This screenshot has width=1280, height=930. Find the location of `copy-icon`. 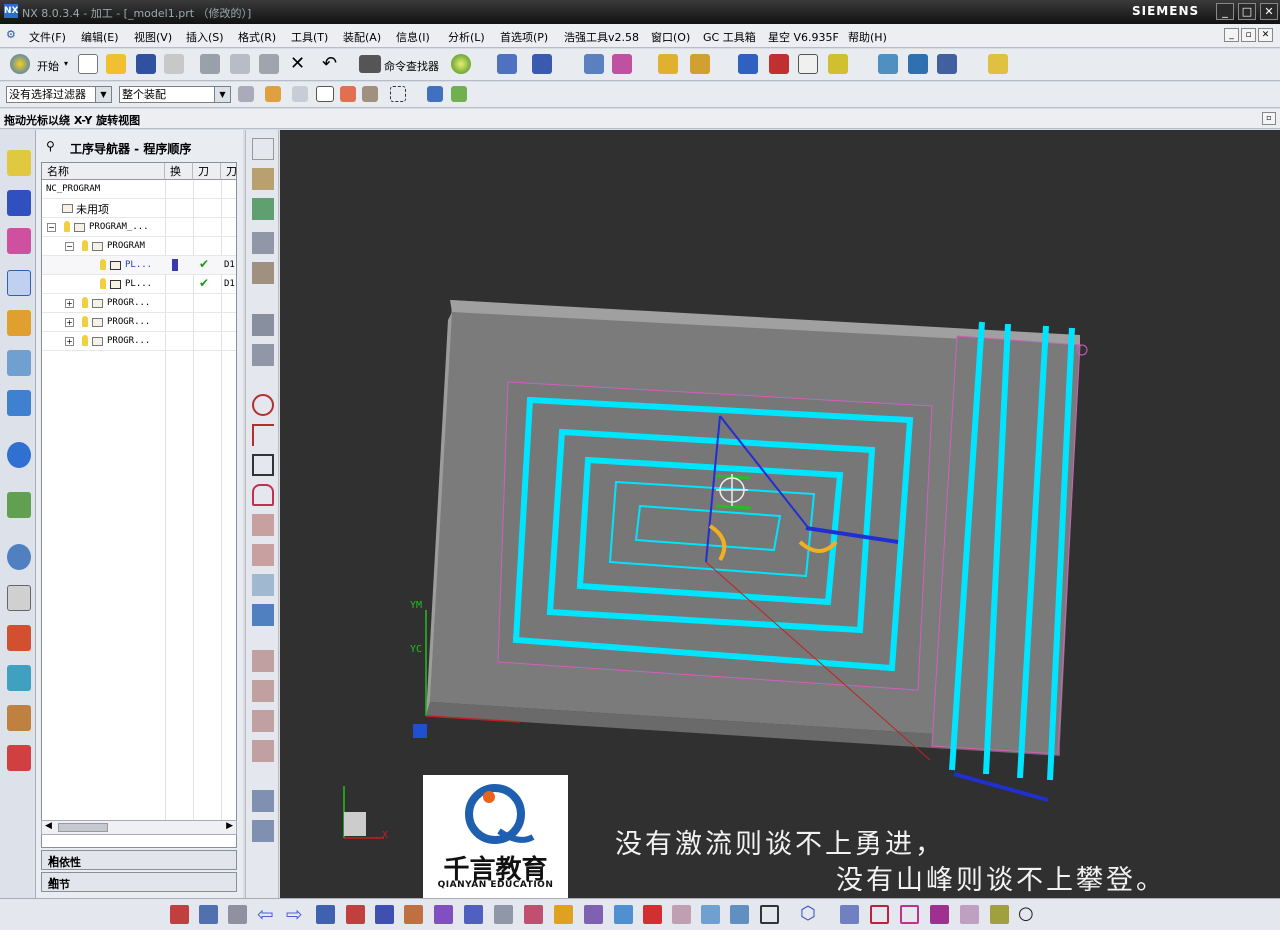

copy-icon is located at coordinates (240, 64).